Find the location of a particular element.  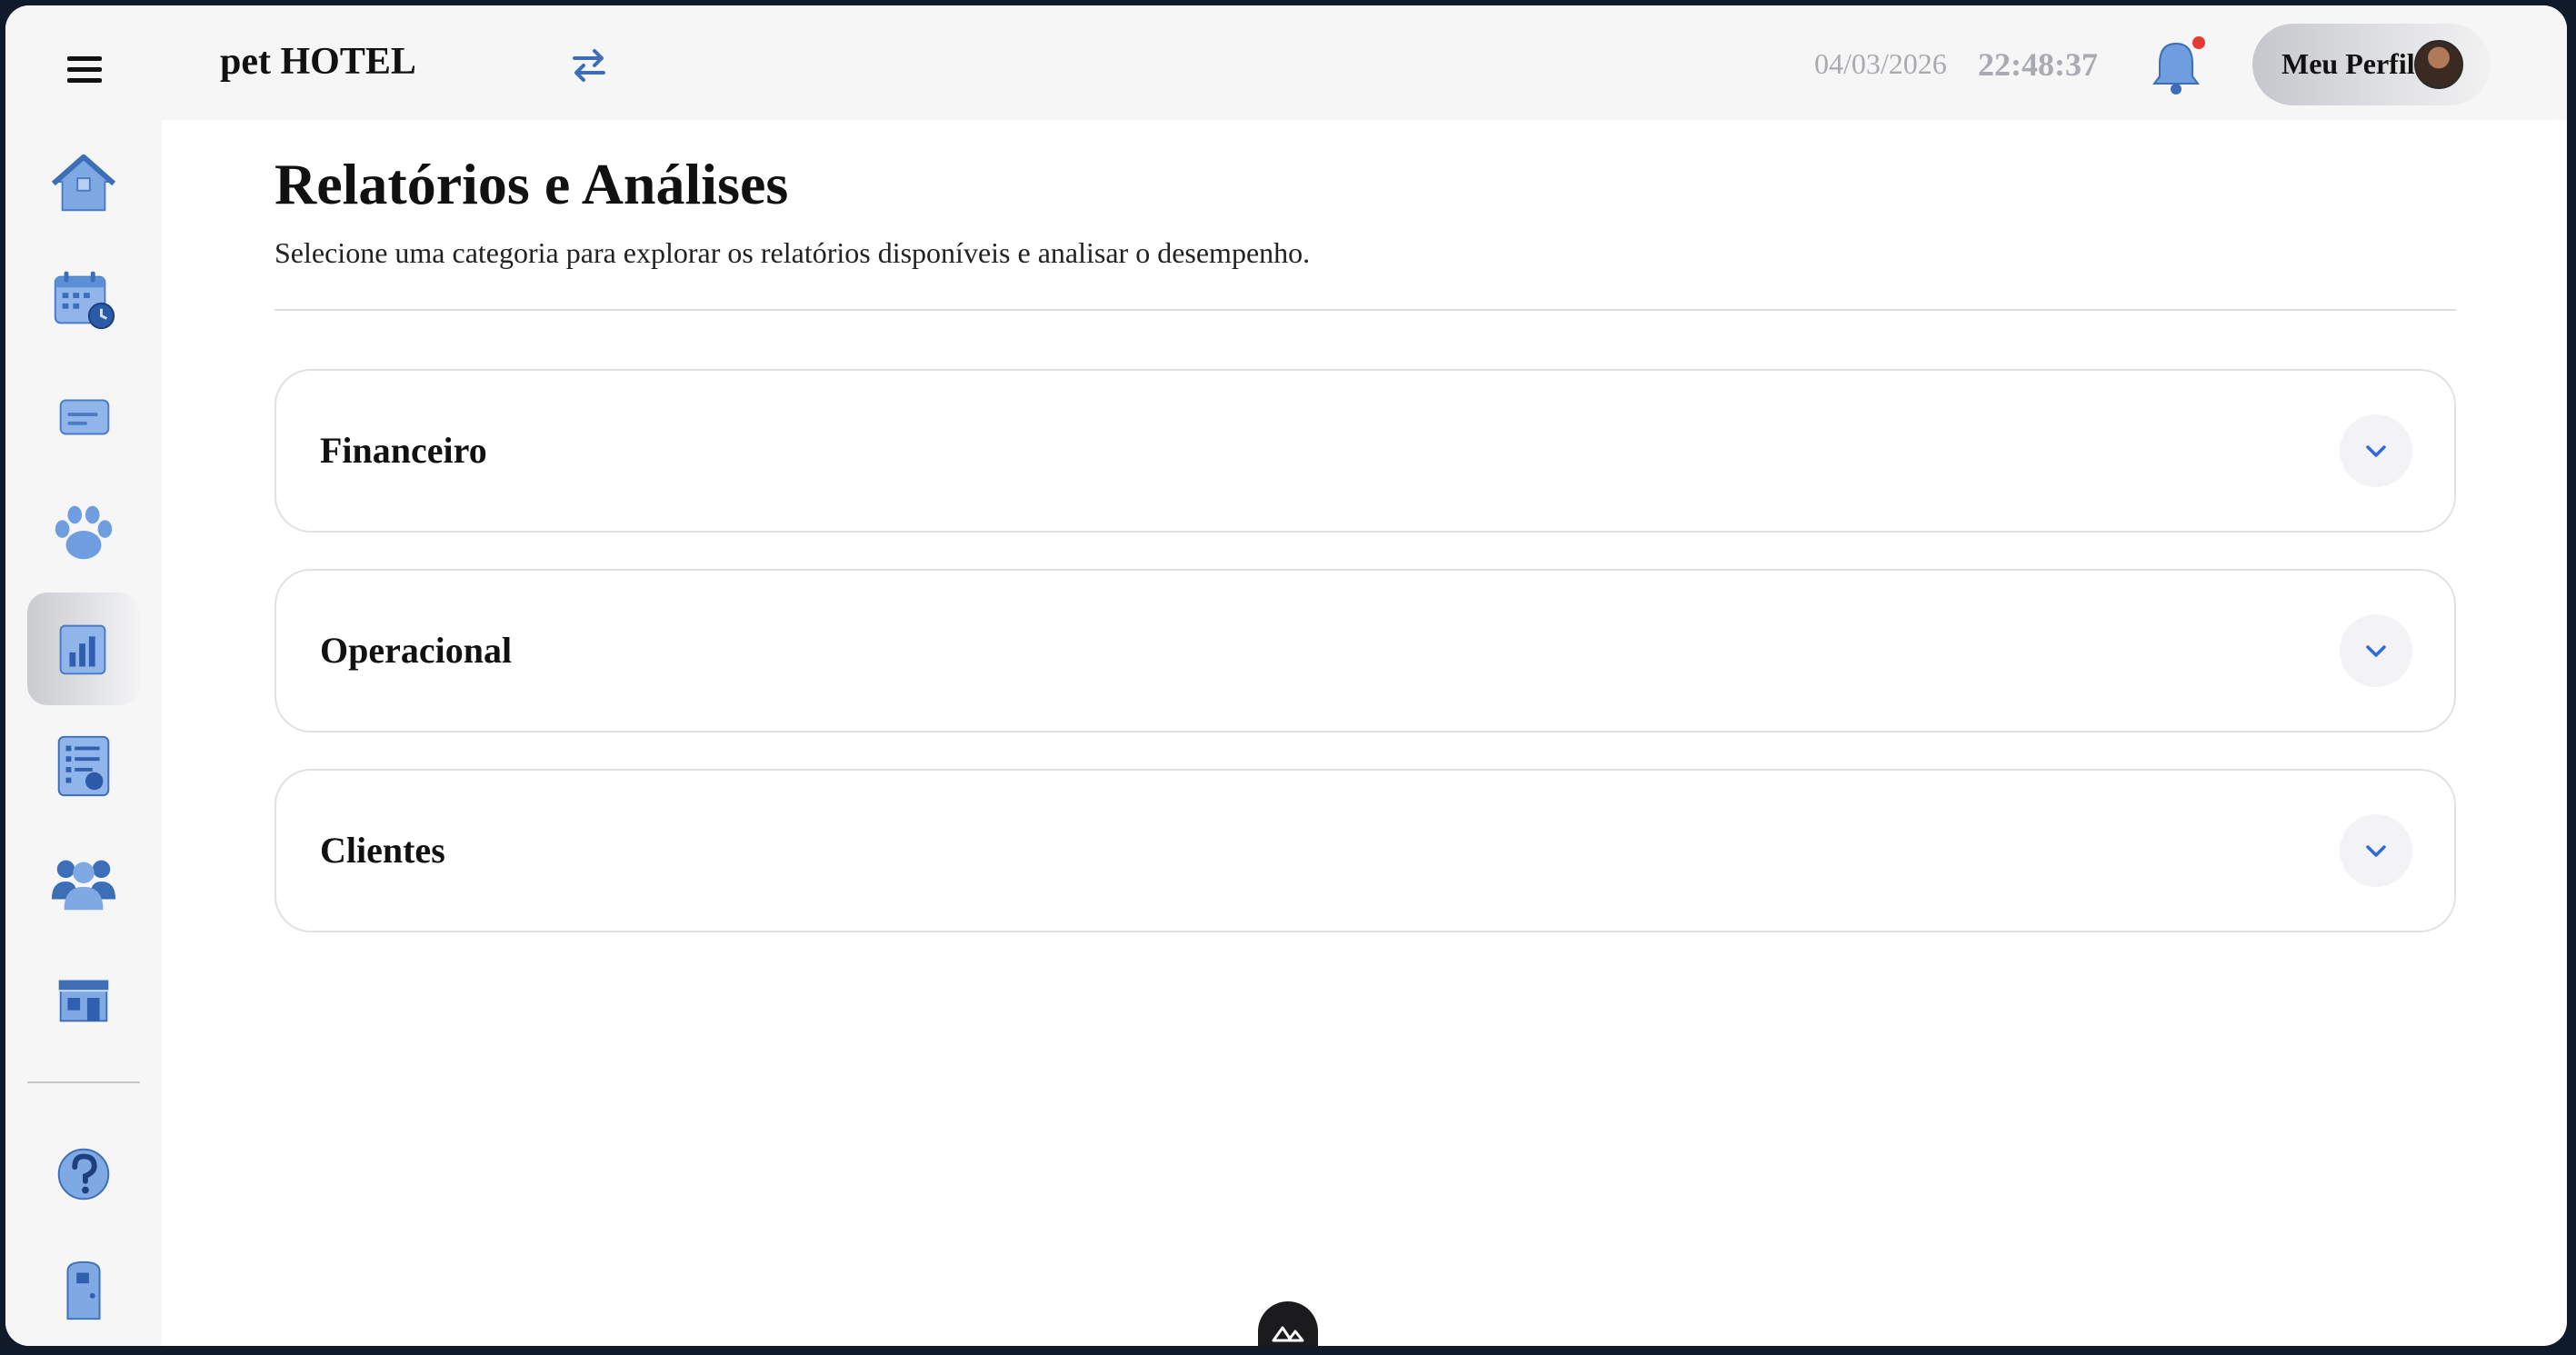

house-icon is located at coordinates (83, 183).